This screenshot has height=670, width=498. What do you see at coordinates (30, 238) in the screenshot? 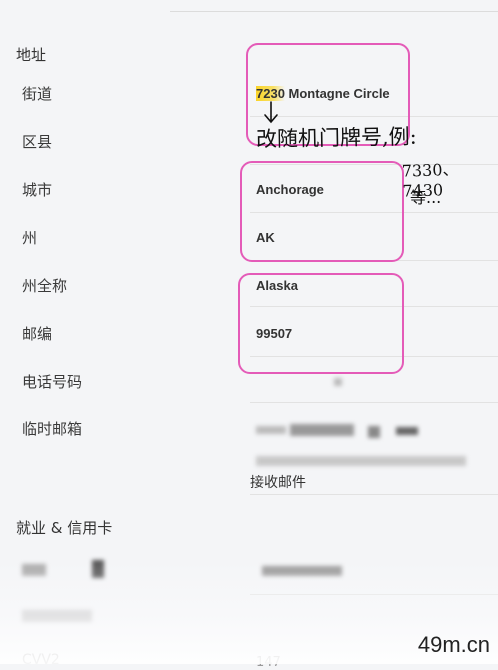
I see `label-state: 州` at bounding box center [30, 238].